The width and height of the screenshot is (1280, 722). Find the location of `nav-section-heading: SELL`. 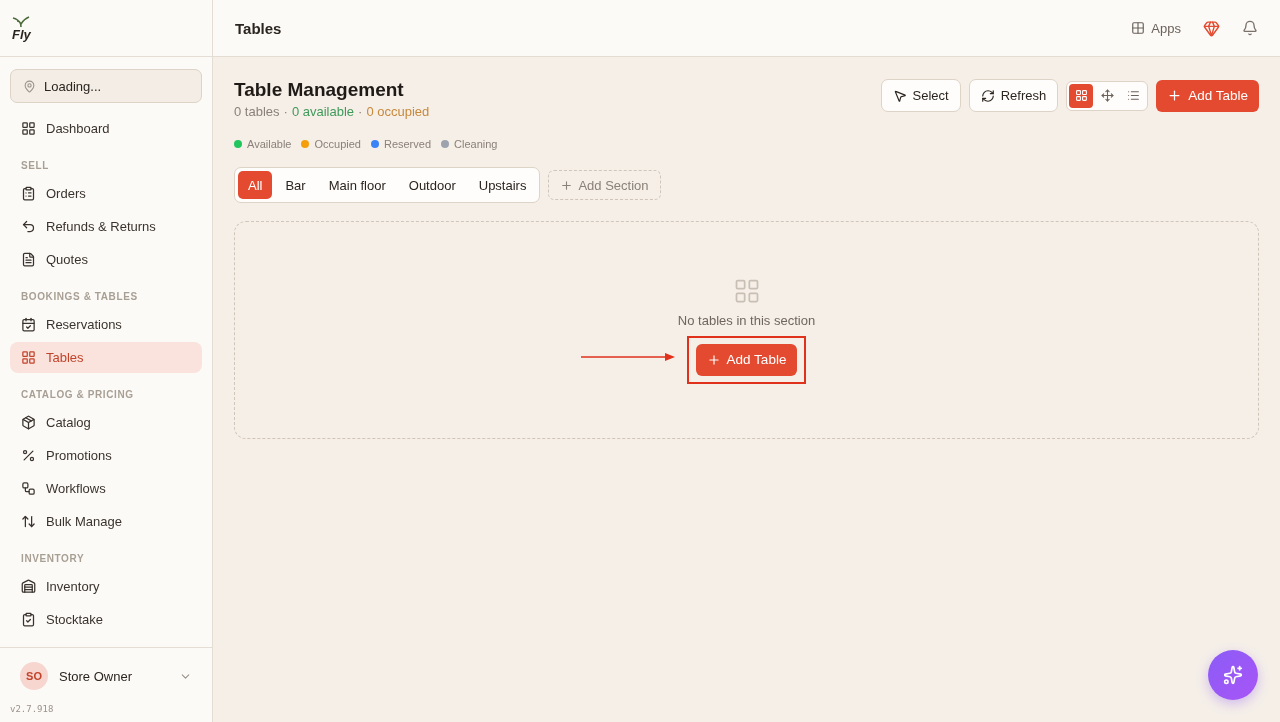

nav-section-heading: SELL is located at coordinates (35, 166).